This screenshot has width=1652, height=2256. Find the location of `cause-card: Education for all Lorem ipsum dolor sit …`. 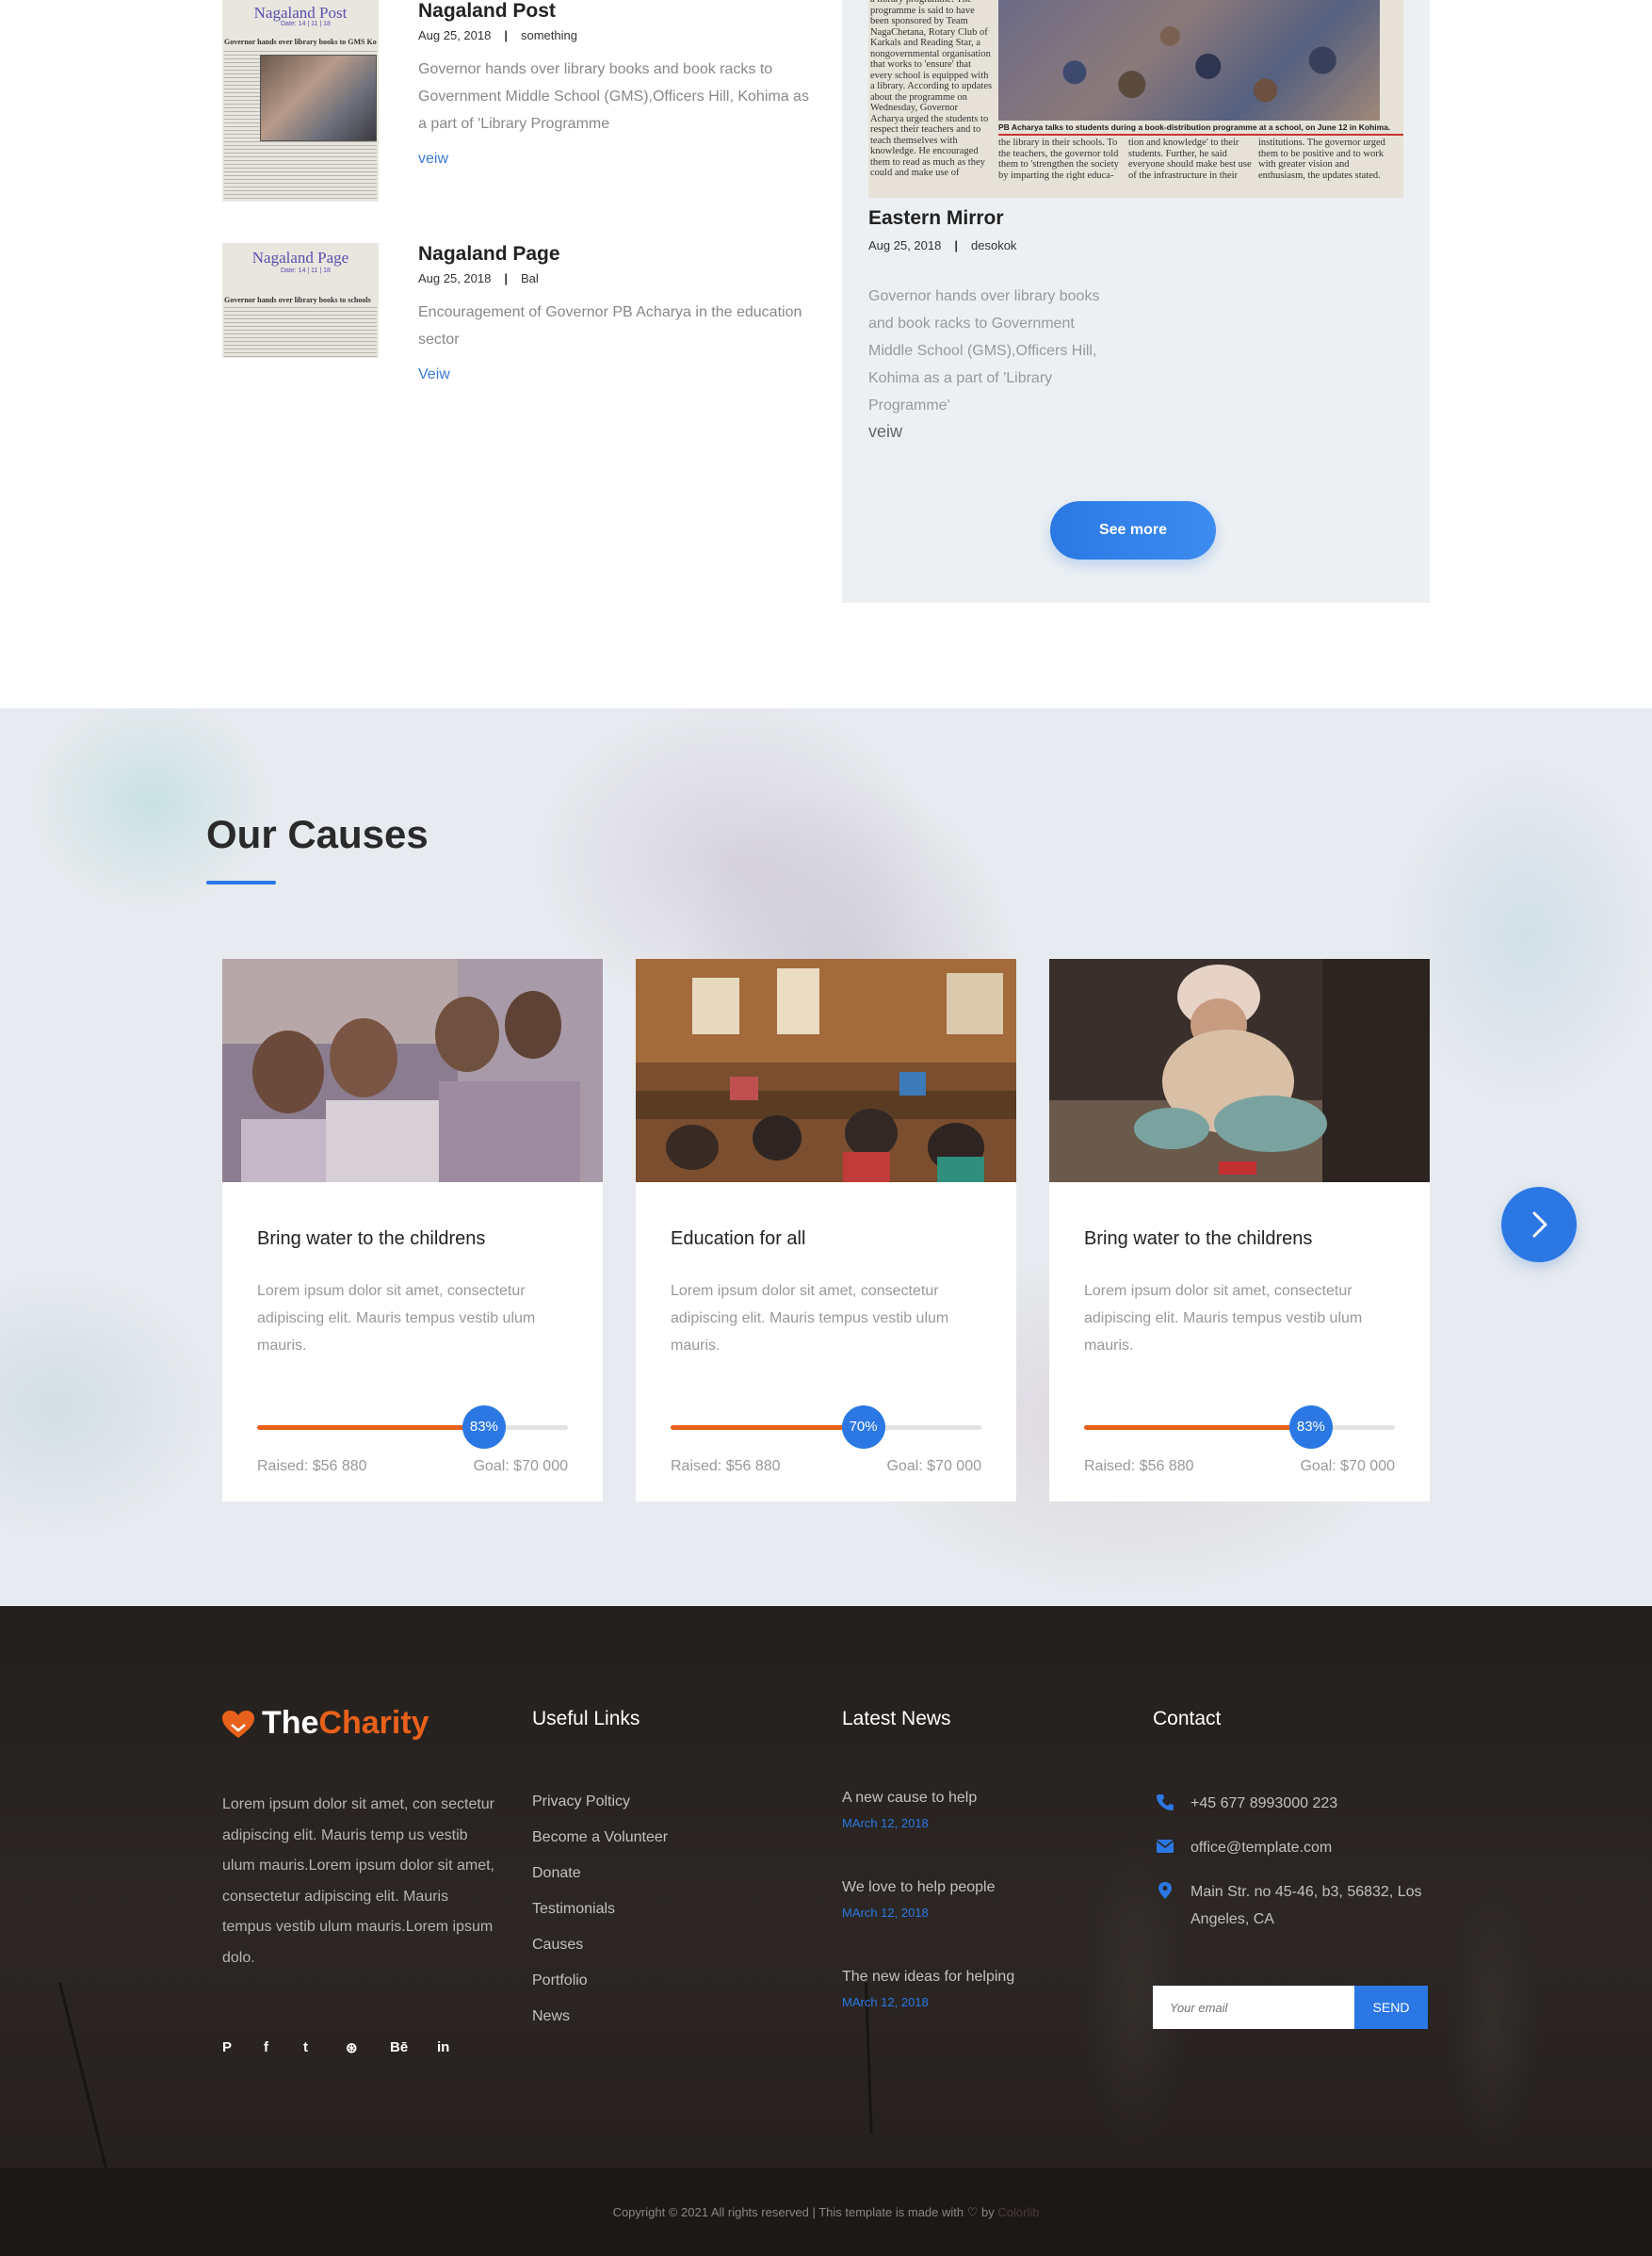

cause-card: Education for all Lorem ipsum dolor sit … is located at coordinates (826, 1230).